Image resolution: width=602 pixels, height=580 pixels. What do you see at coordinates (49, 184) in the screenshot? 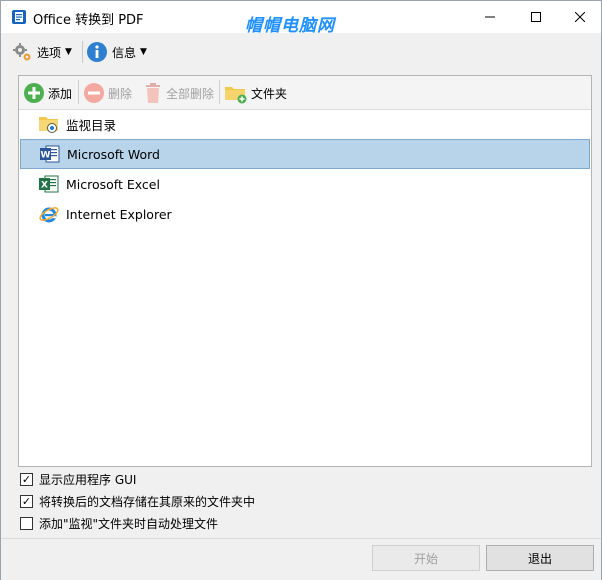
I see `excel-icon: X` at bounding box center [49, 184].